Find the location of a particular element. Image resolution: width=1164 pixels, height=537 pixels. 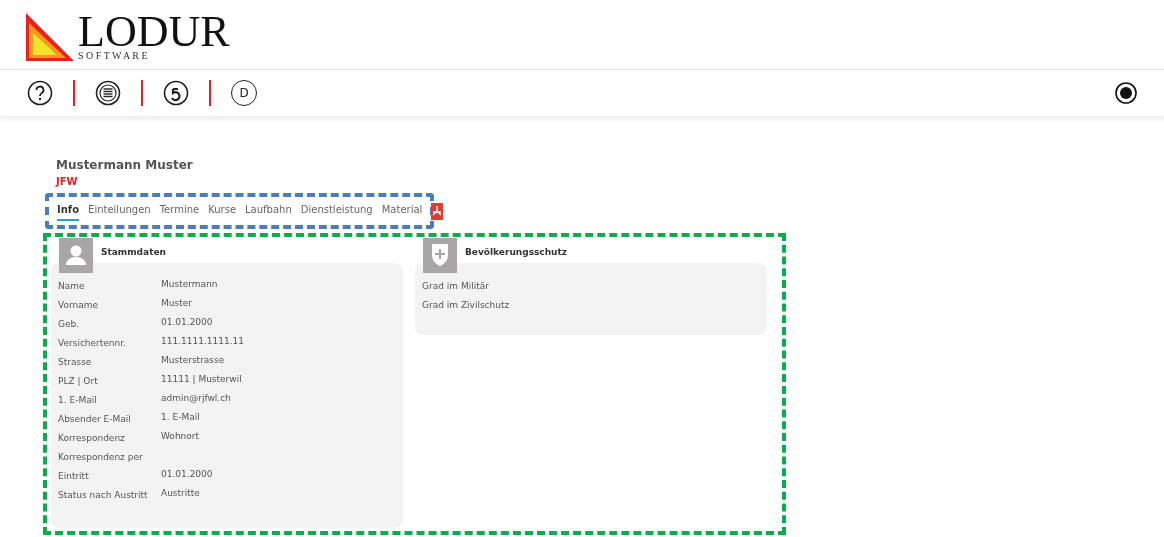

tab: Termine is located at coordinates (179, 211).